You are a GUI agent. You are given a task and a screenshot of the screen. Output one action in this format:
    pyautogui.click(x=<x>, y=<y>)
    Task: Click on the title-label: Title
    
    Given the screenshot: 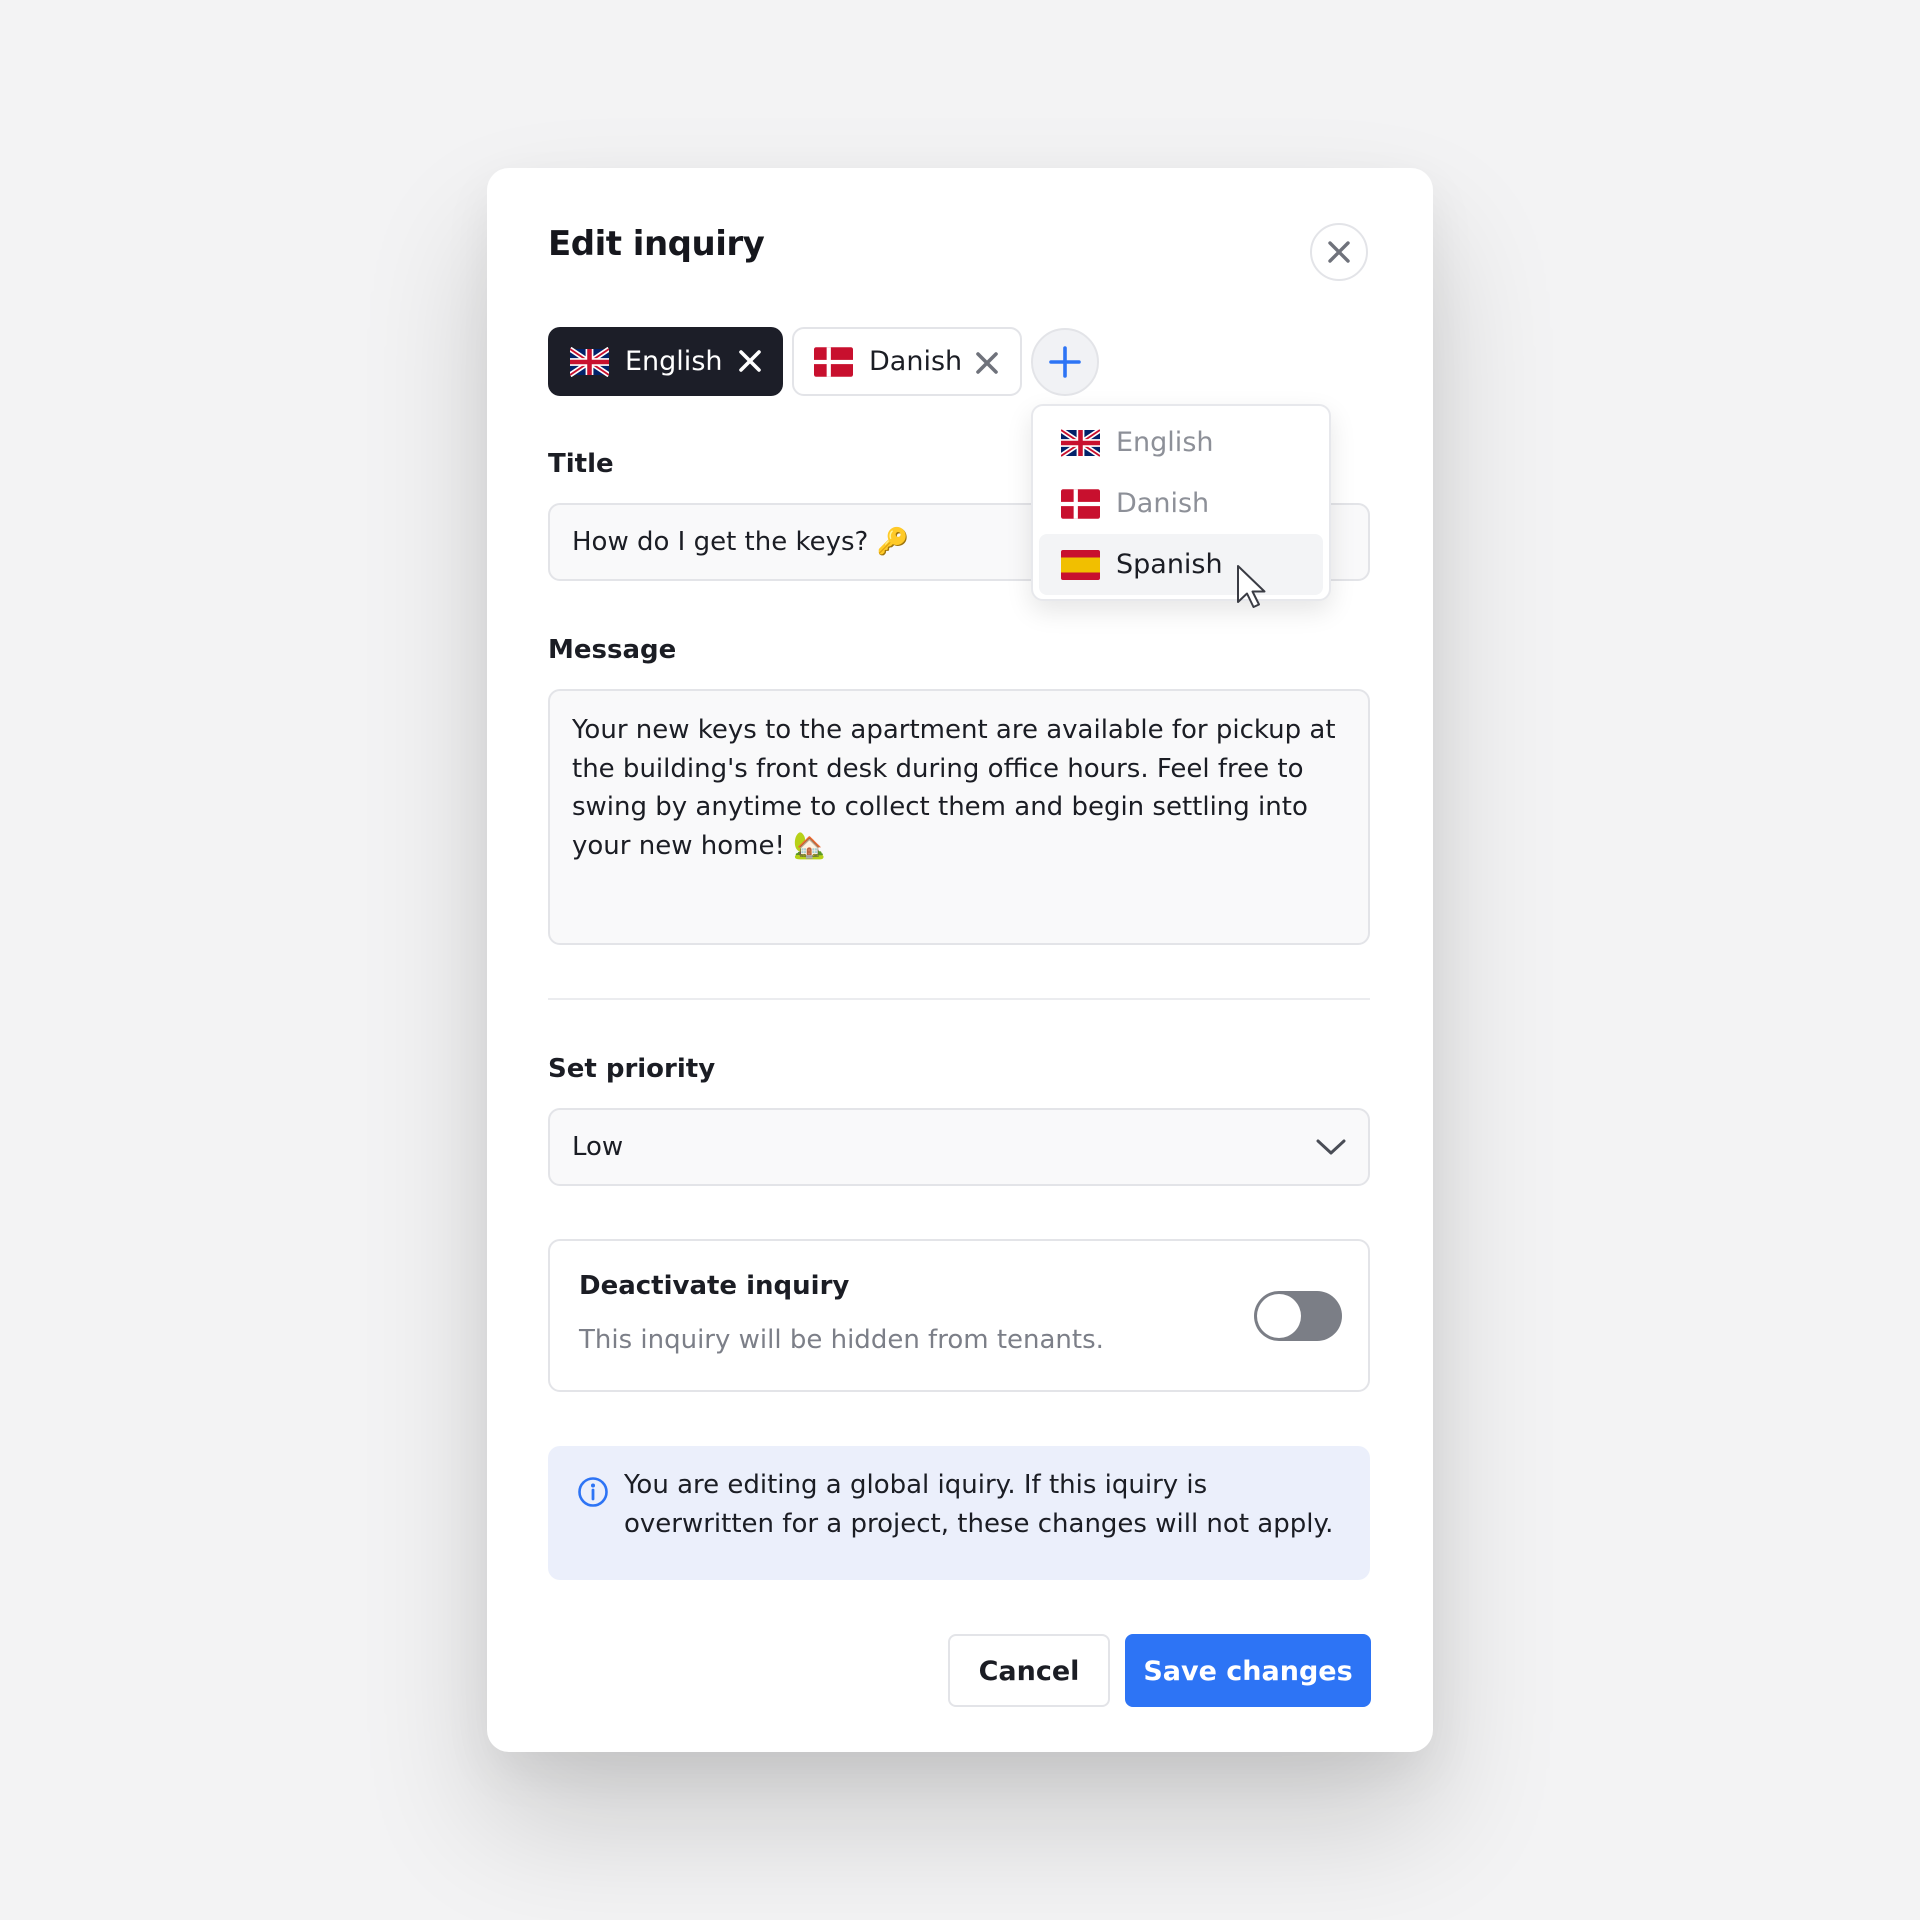 What is the action you would take?
    pyautogui.click(x=581, y=464)
    